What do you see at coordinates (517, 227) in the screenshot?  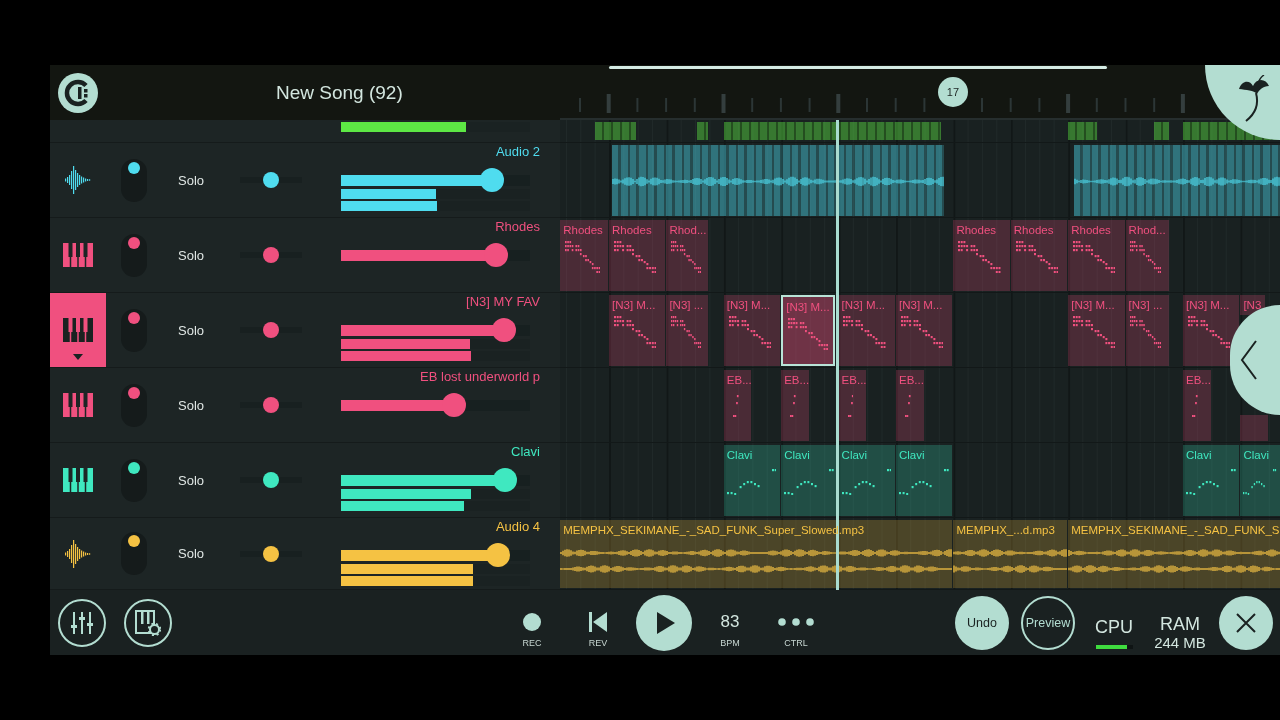 I see `track-name: Rhodes` at bounding box center [517, 227].